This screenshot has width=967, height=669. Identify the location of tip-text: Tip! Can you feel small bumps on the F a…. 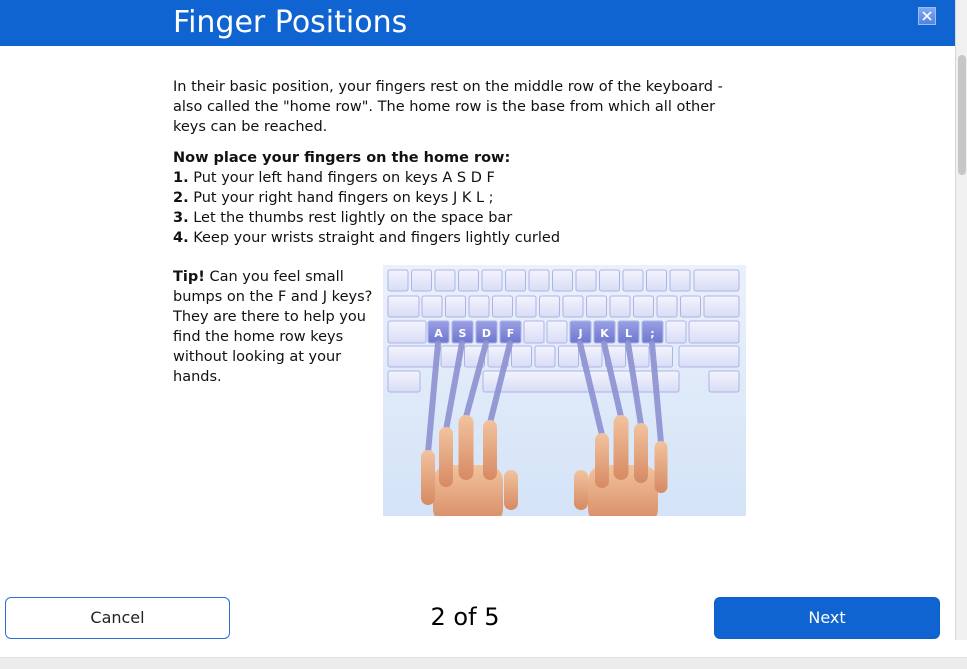
(278, 327).